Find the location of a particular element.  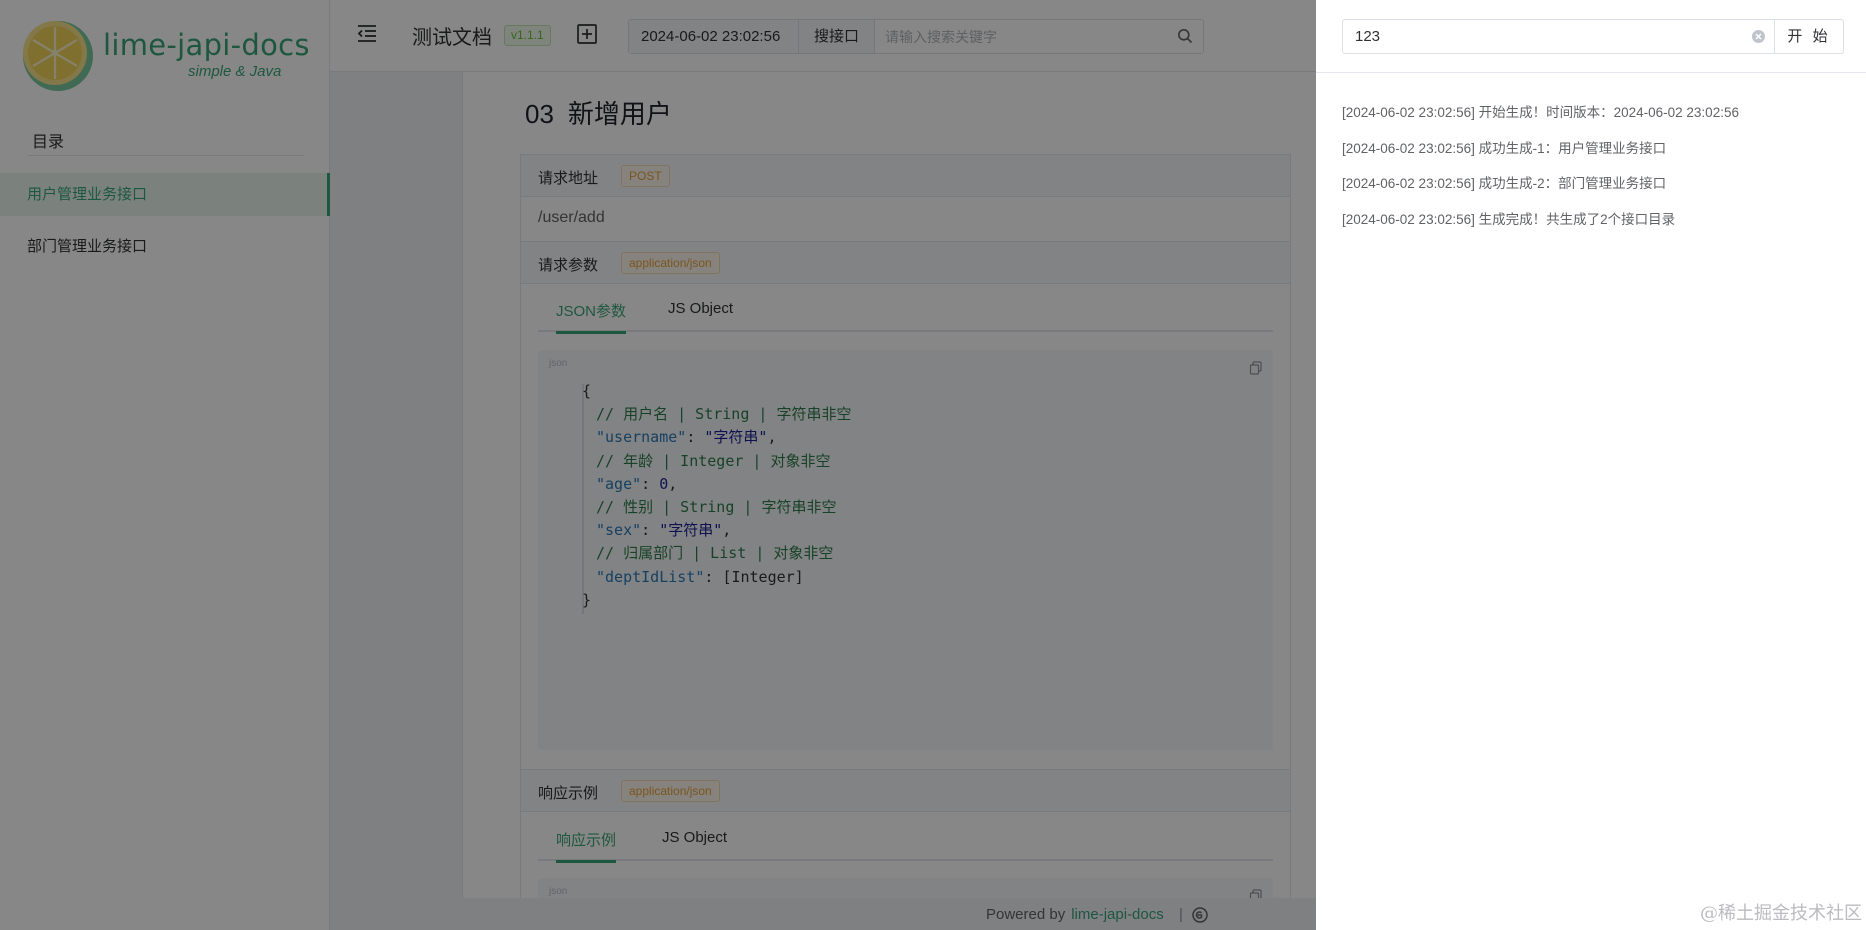

drawer-input-wrap is located at coordinates (1558, 36).